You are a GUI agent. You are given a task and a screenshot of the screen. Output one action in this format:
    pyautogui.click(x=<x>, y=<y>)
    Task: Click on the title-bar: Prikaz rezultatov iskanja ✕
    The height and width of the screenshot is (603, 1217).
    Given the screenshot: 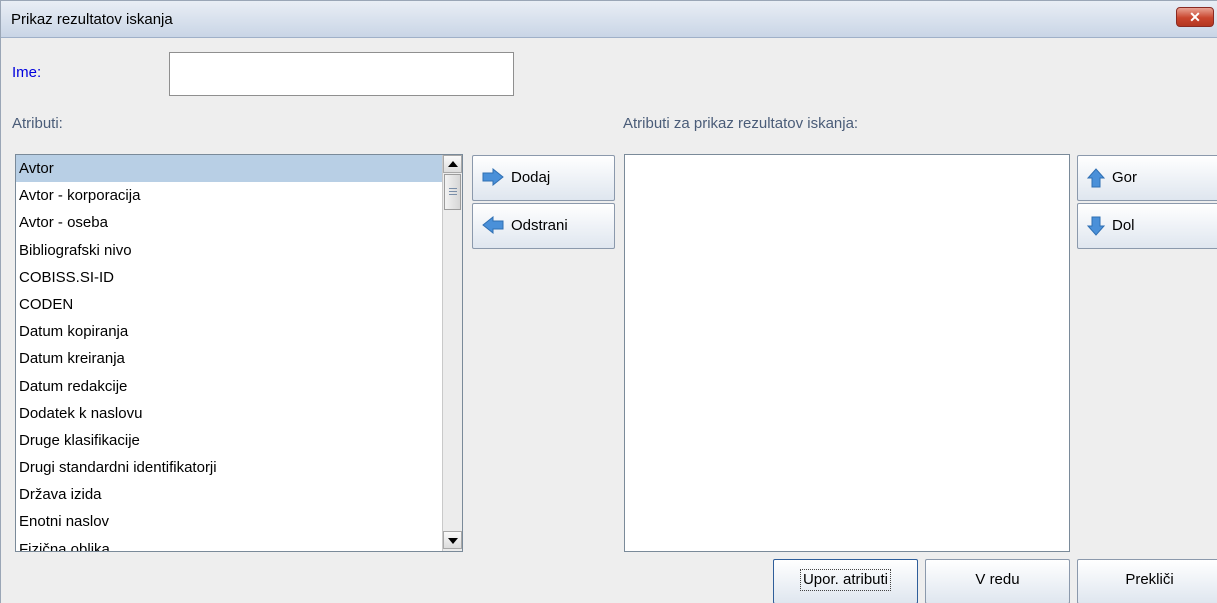 What is the action you would take?
    pyautogui.click(x=609, y=19)
    